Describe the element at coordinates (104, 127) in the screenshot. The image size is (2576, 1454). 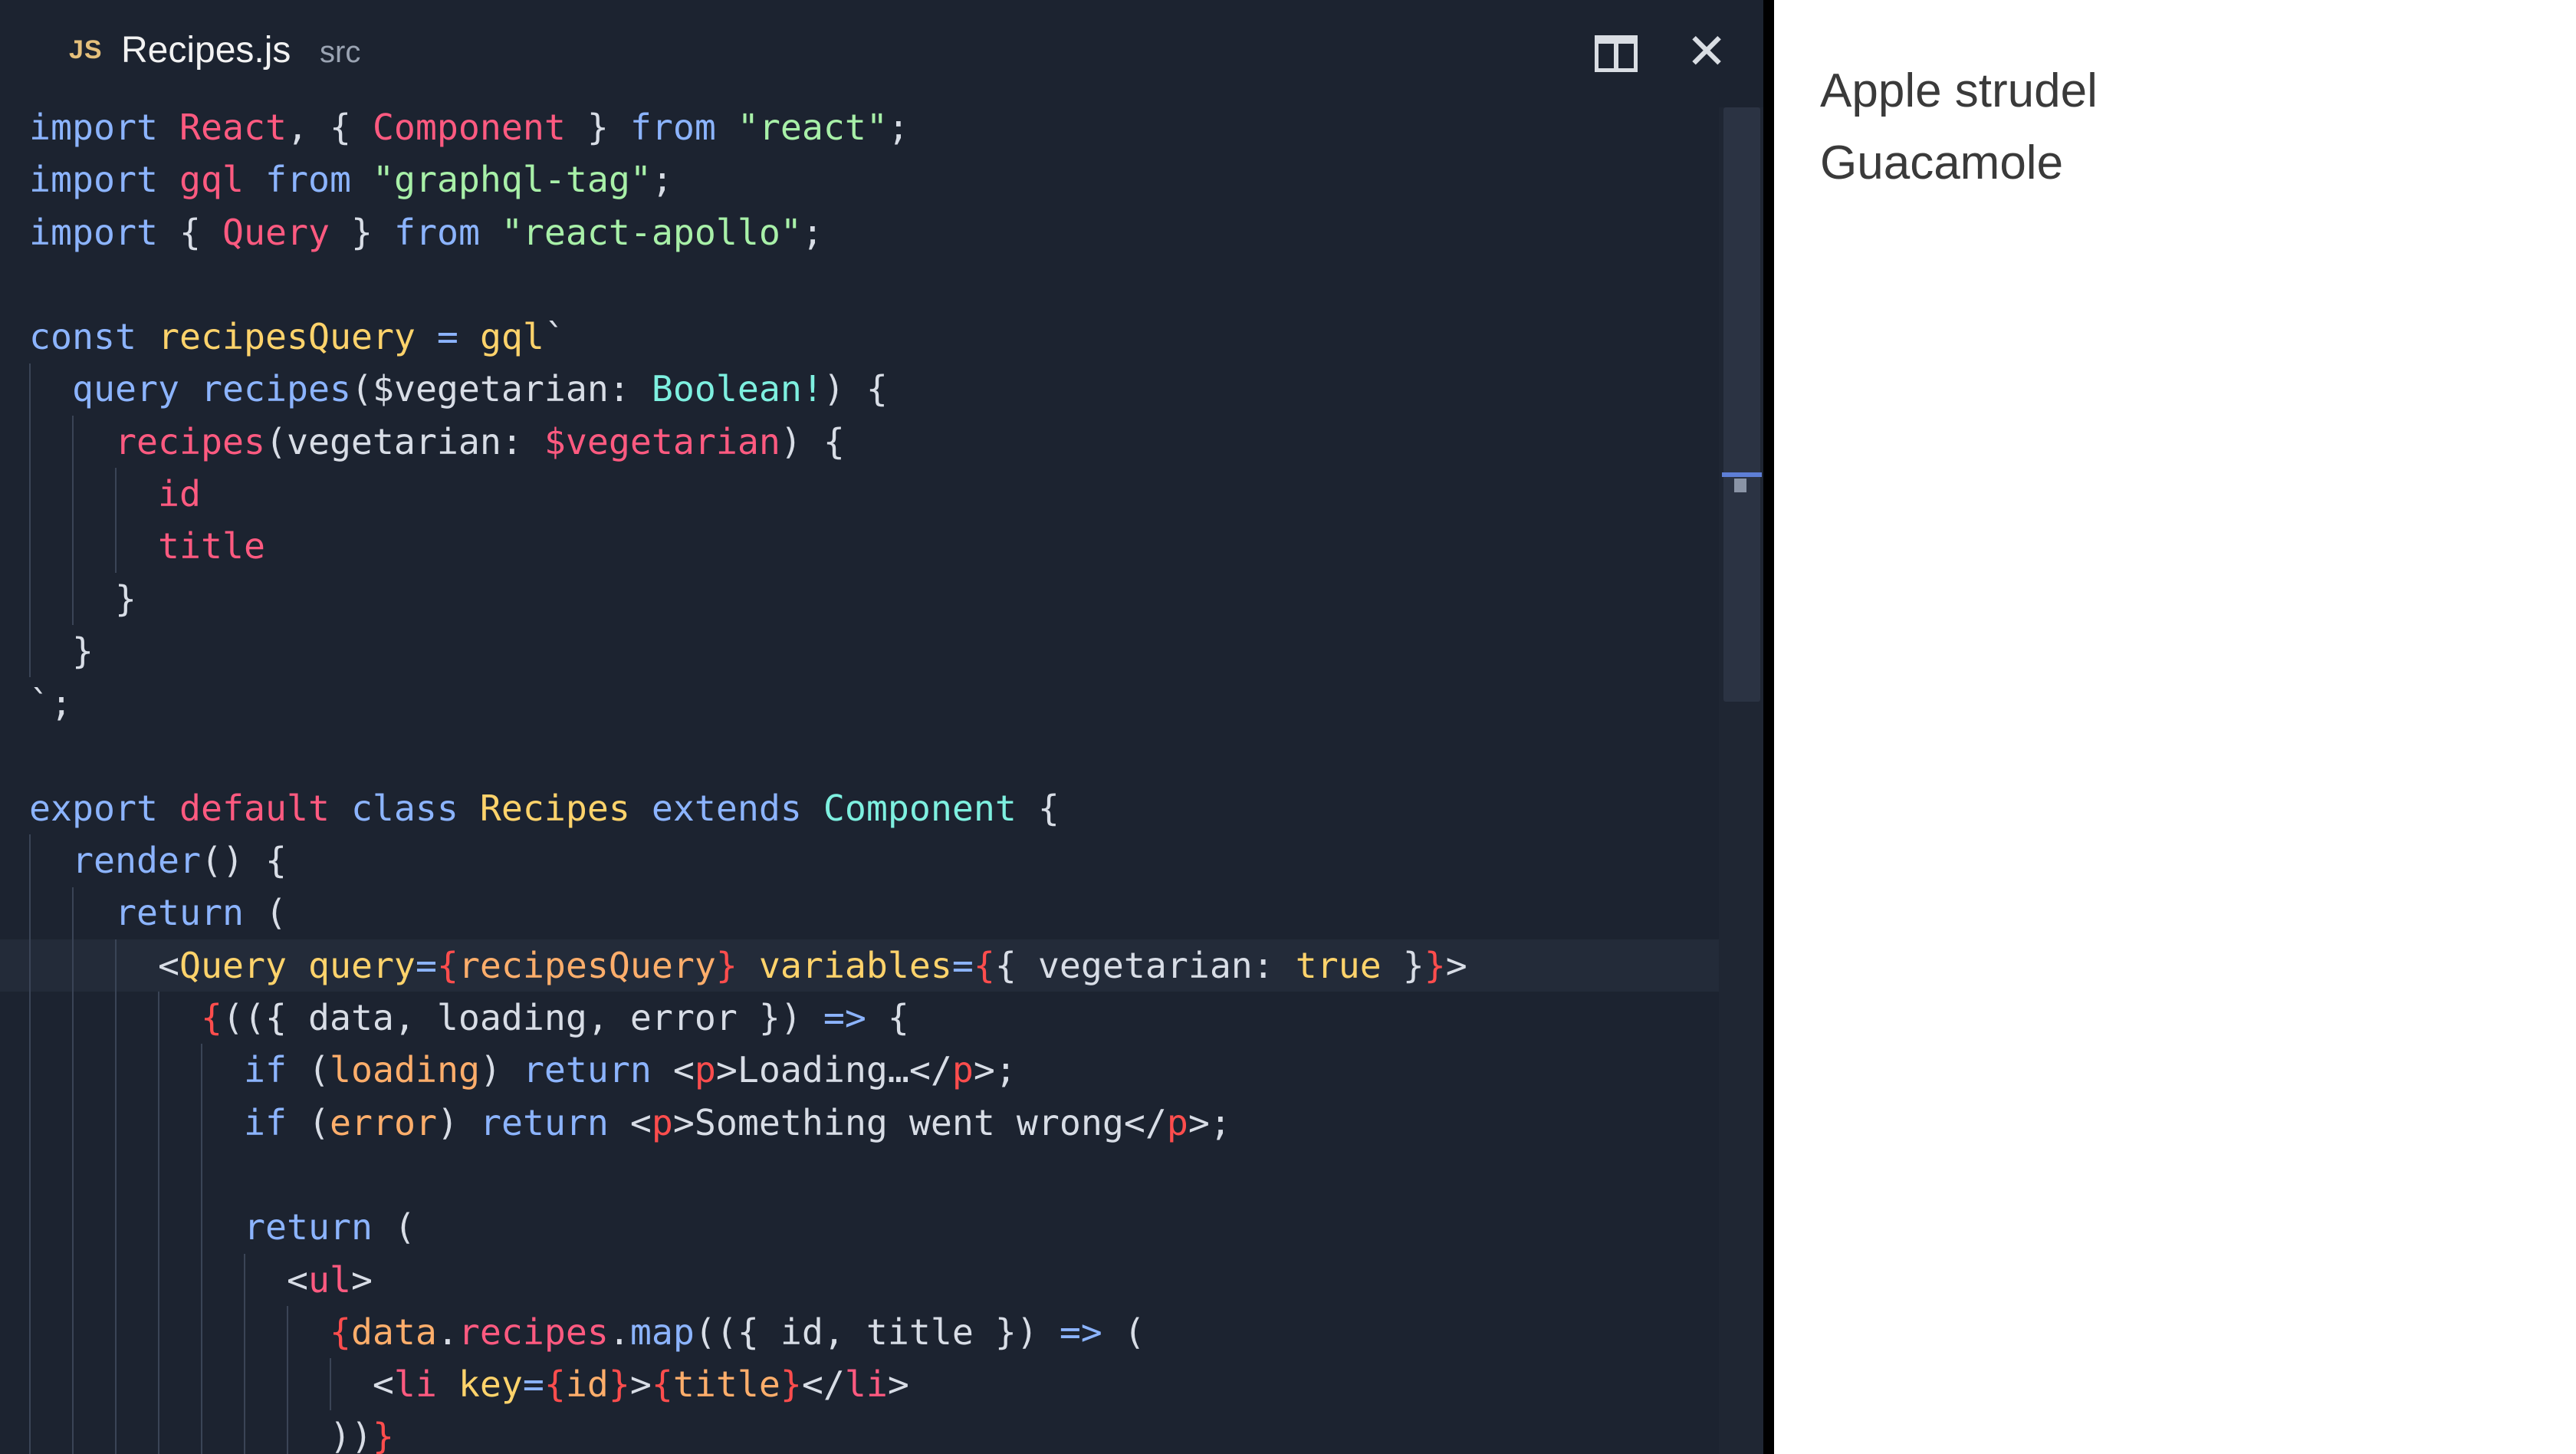
I see `code-token: import` at that location.